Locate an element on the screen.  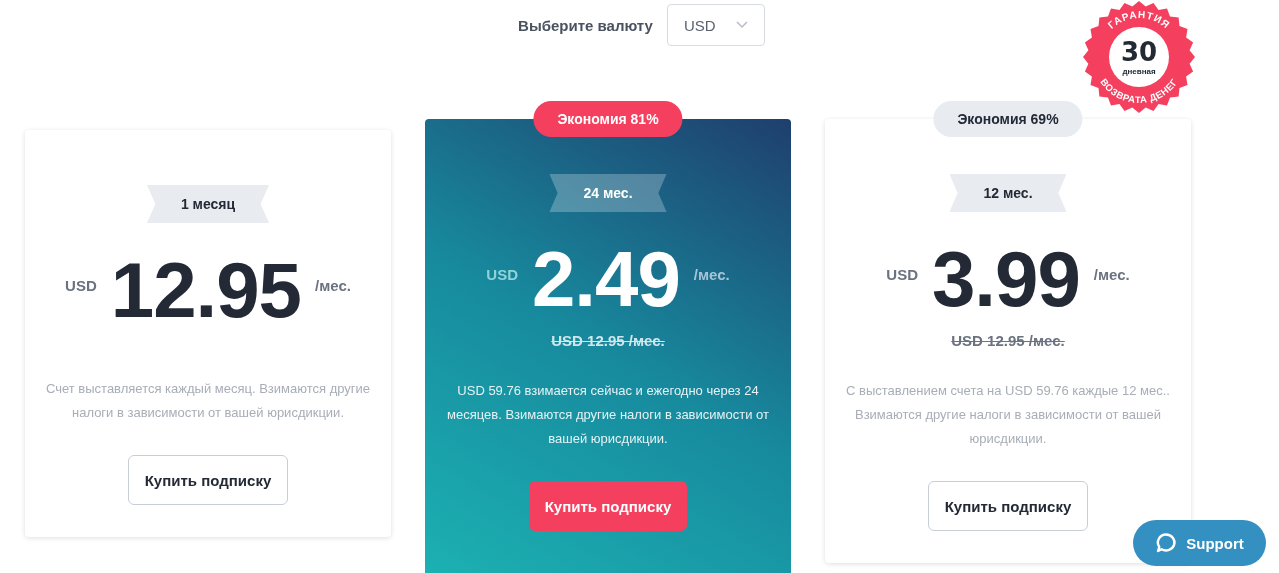
period-ribbon: 1 месяц is located at coordinates (208, 204).